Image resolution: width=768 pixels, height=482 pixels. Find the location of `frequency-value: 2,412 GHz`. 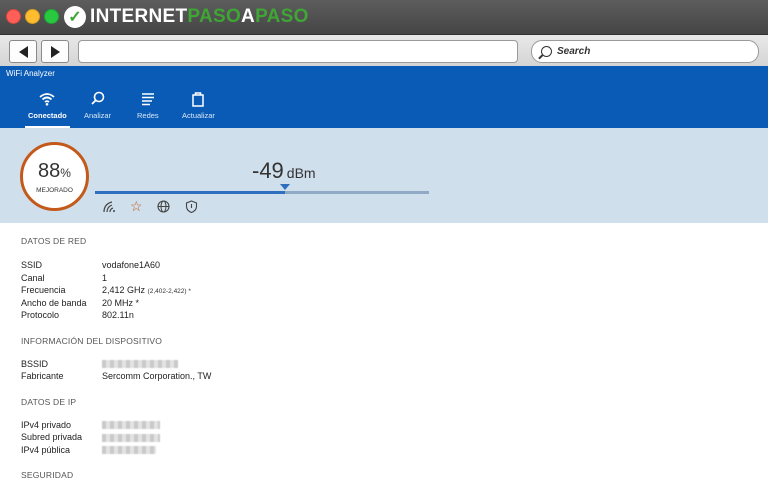

frequency-value: 2,412 GHz is located at coordinates (124, 290).